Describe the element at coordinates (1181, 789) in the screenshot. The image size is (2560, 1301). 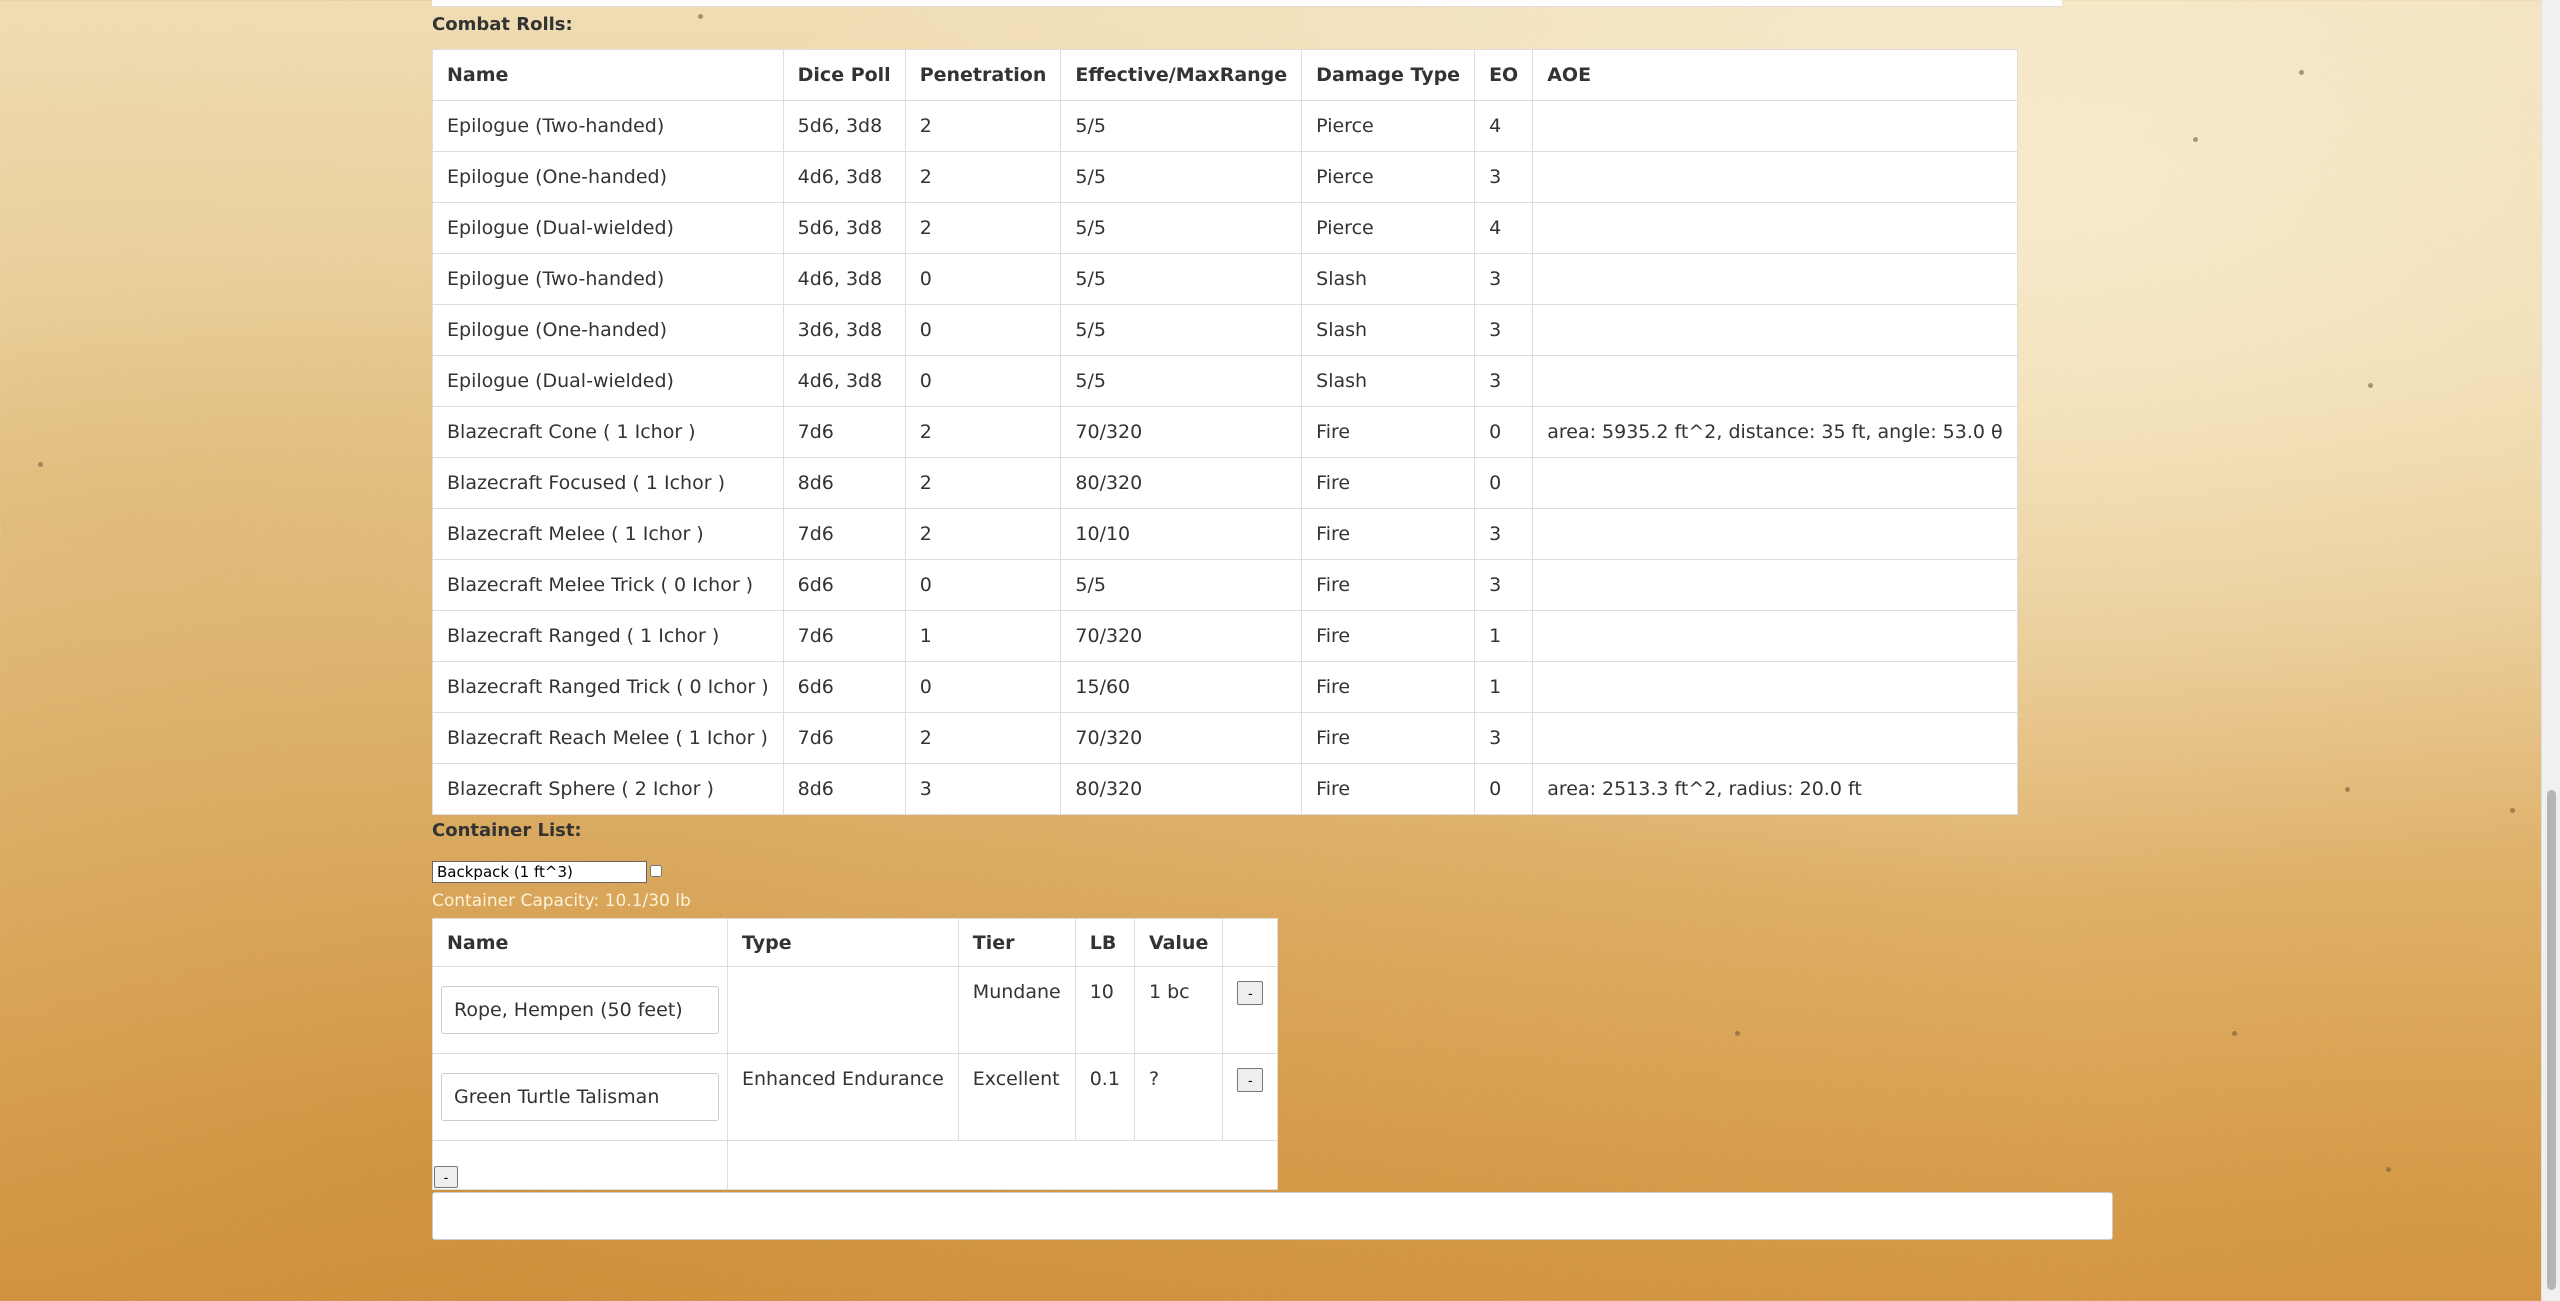
I see `cell-range: 80/320` at that location.